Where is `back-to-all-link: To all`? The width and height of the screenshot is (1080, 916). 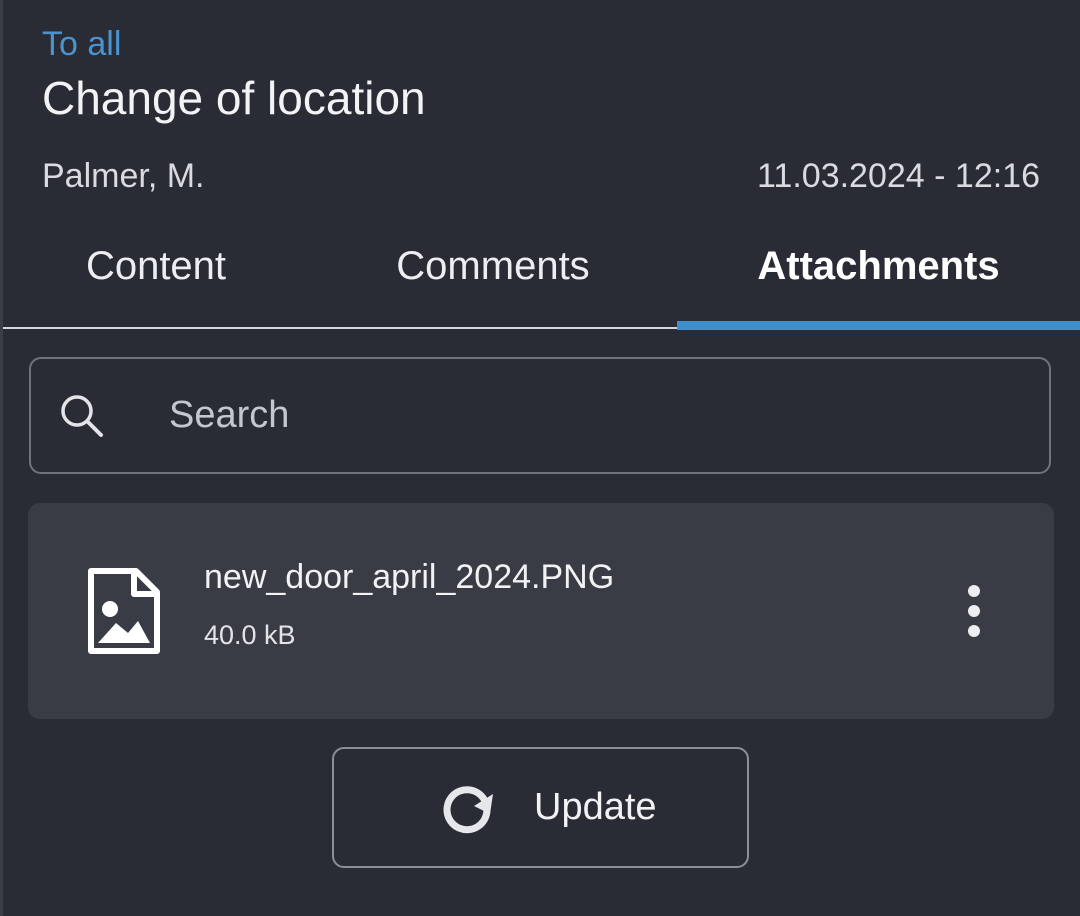 back-to-all-link: To all is located at coordinates (81, 44).